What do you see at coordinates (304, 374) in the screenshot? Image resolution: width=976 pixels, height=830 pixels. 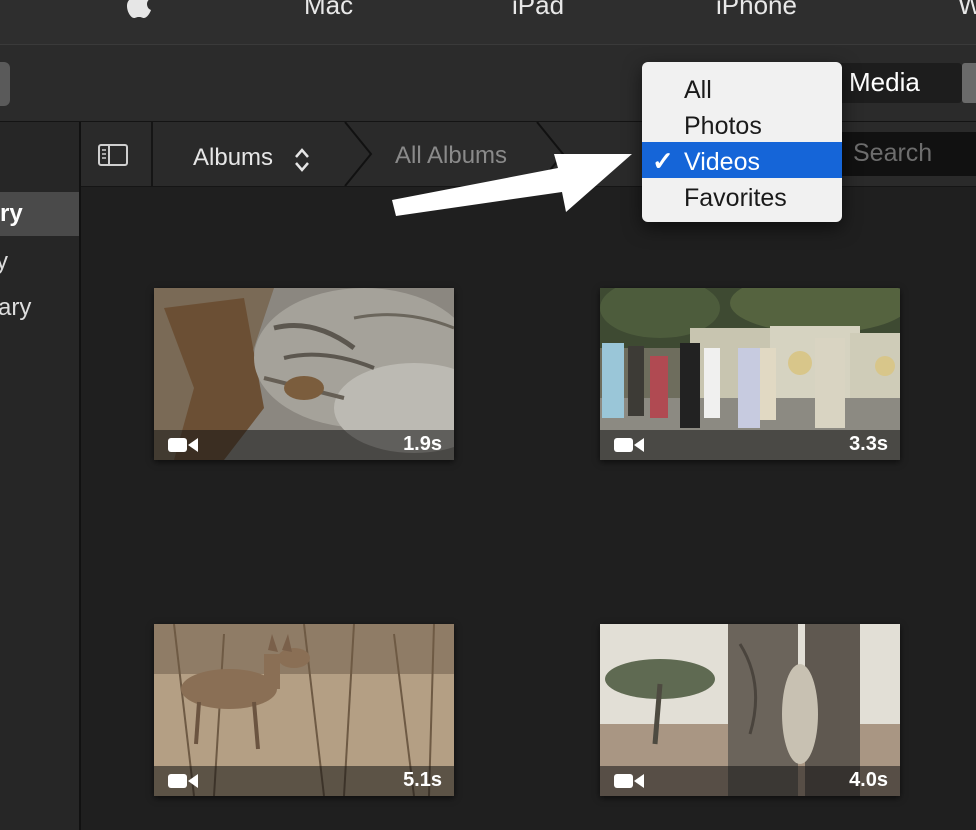 I see `video-clip-thumbnail: 1.9s` at bounding box center [304, 374].